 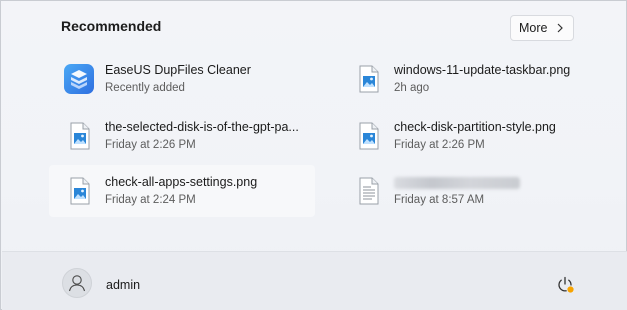 I want to click on power-icon, so click(x=565, y=285).